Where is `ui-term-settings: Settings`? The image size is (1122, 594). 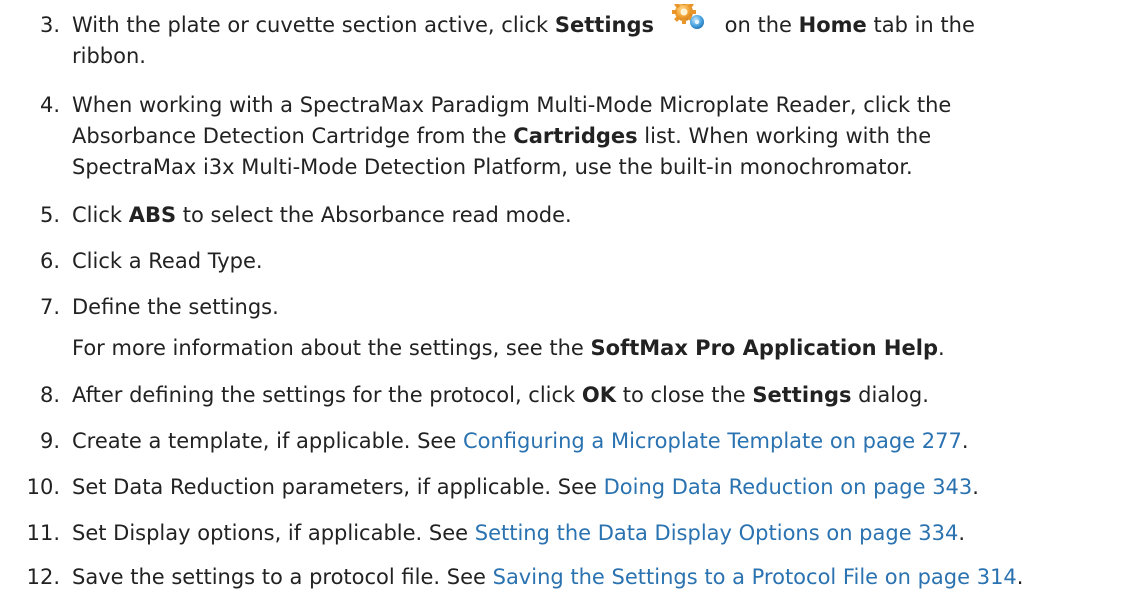 ui-term-settings: Settings is located at coordinates (604, 25).